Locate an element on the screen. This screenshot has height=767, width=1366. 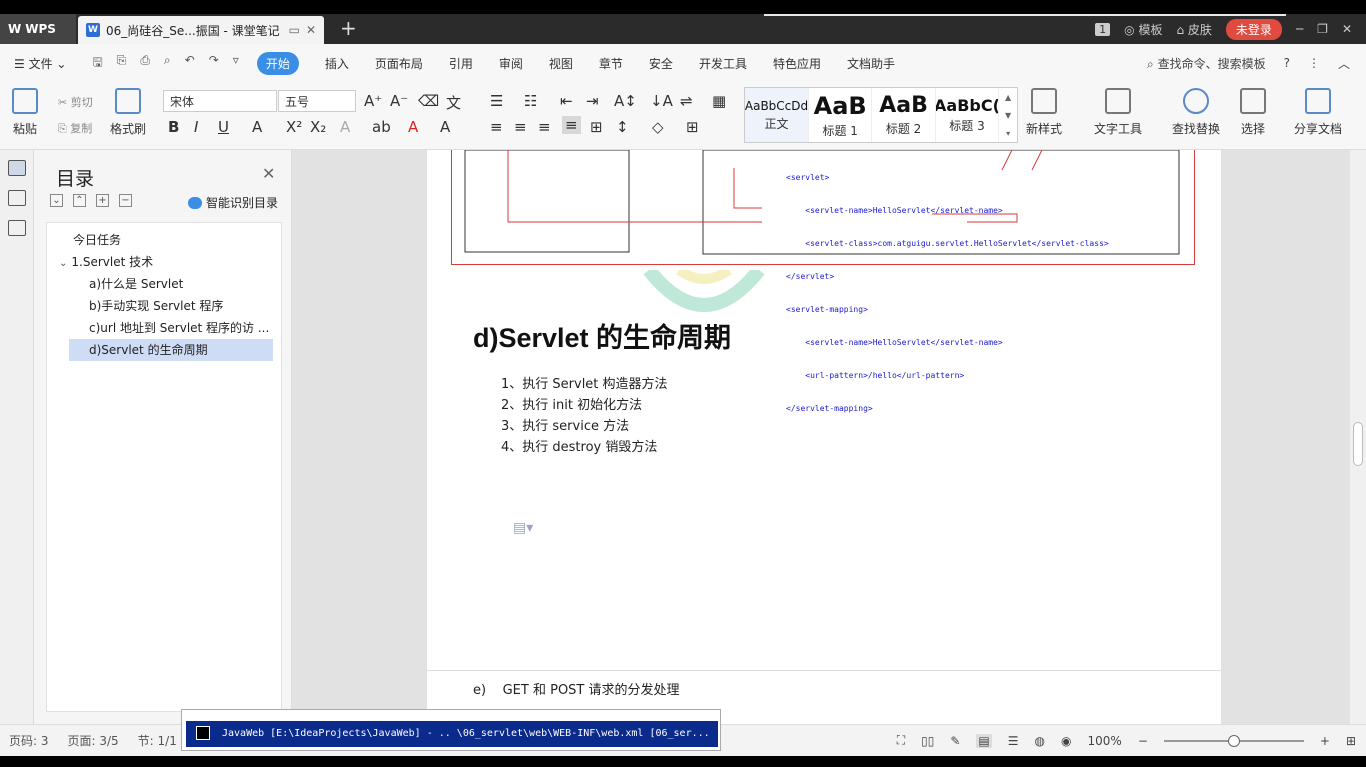
style-heading-2: AaB 标题 2 is located at coordinates (904, 115).